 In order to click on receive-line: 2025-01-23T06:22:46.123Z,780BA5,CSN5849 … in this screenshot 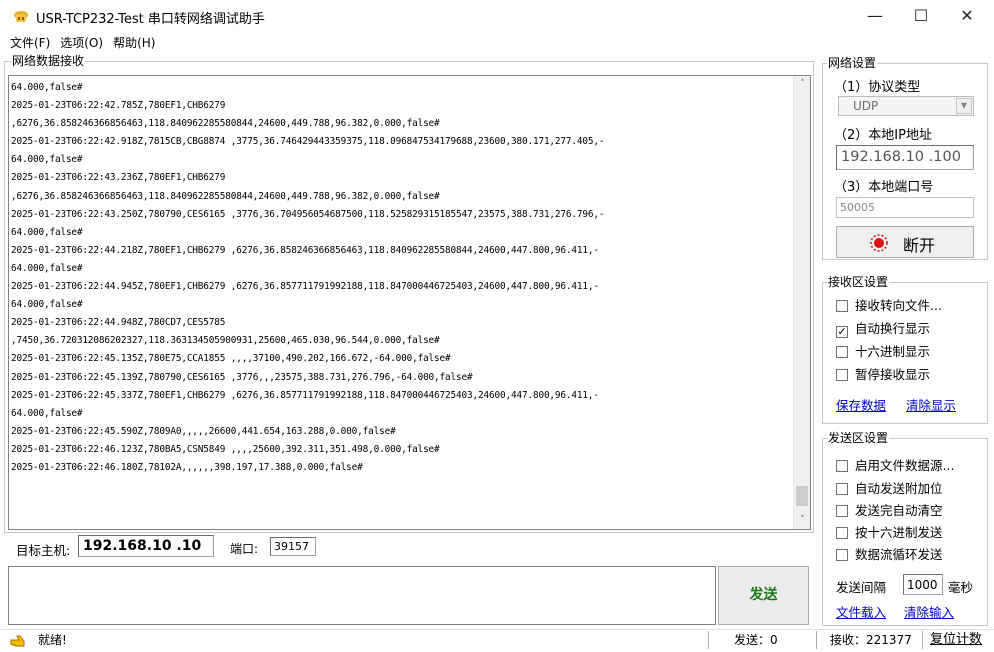, I will do `click(225, 449)`.